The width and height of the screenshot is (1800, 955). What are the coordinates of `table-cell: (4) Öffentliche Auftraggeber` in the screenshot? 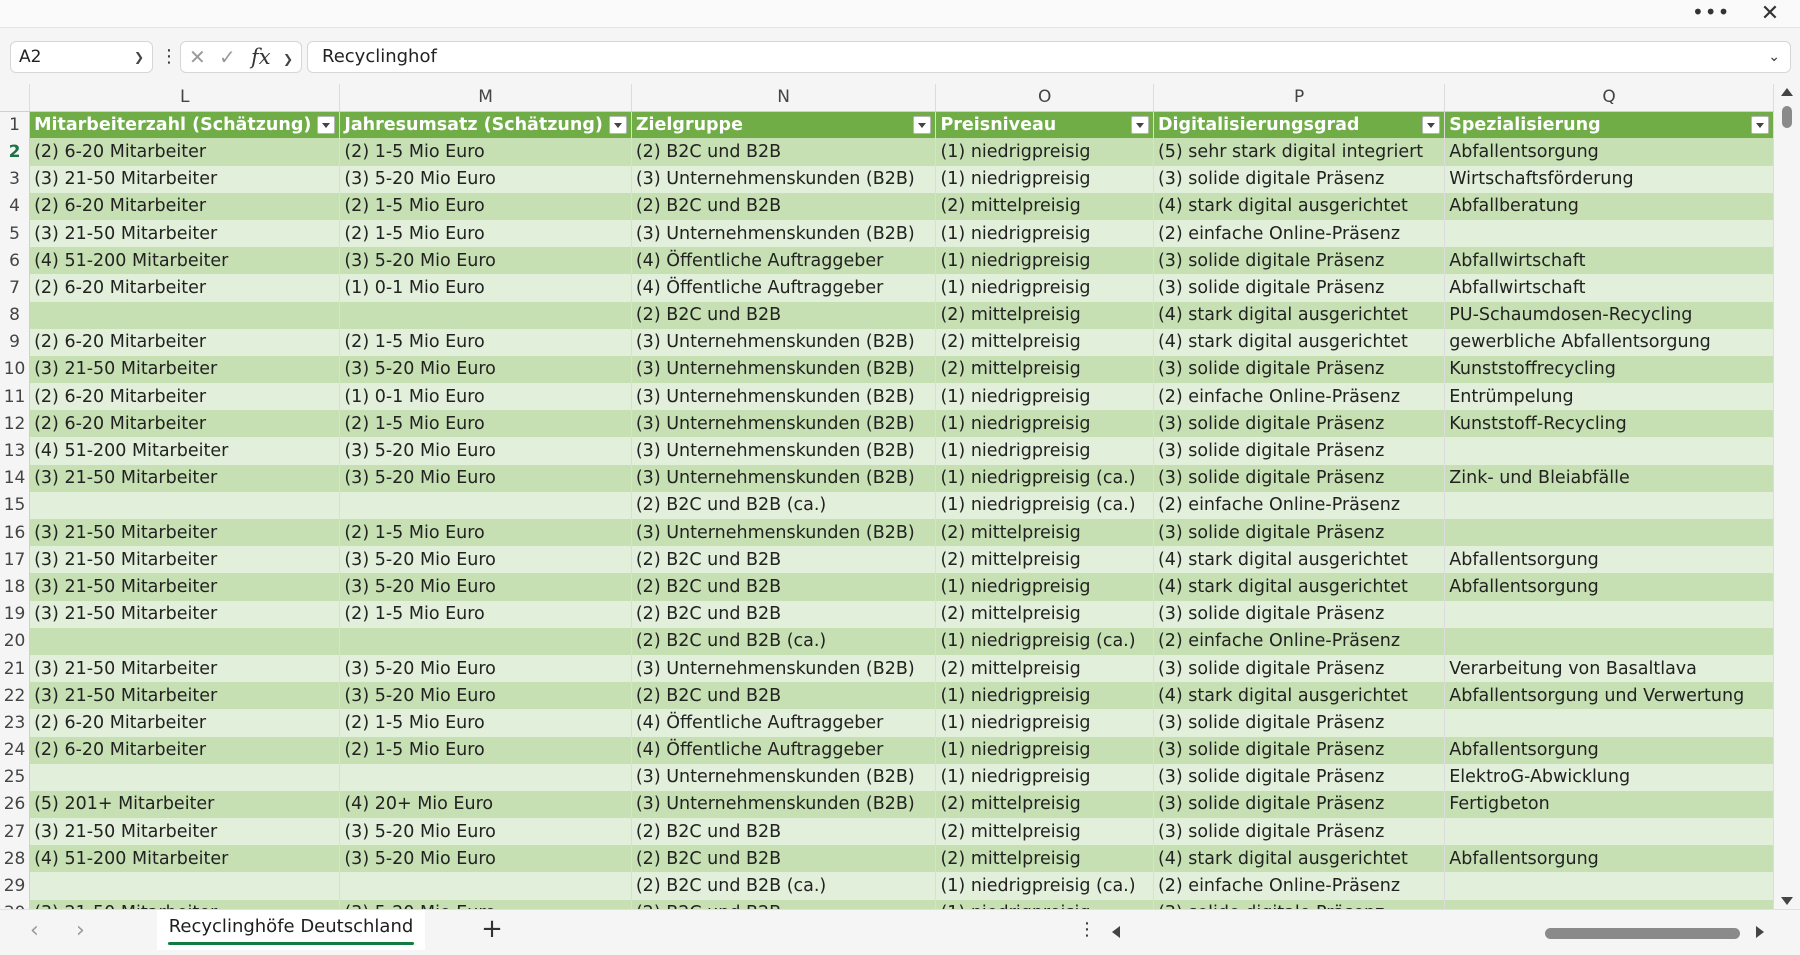 It's located at (784, 750).